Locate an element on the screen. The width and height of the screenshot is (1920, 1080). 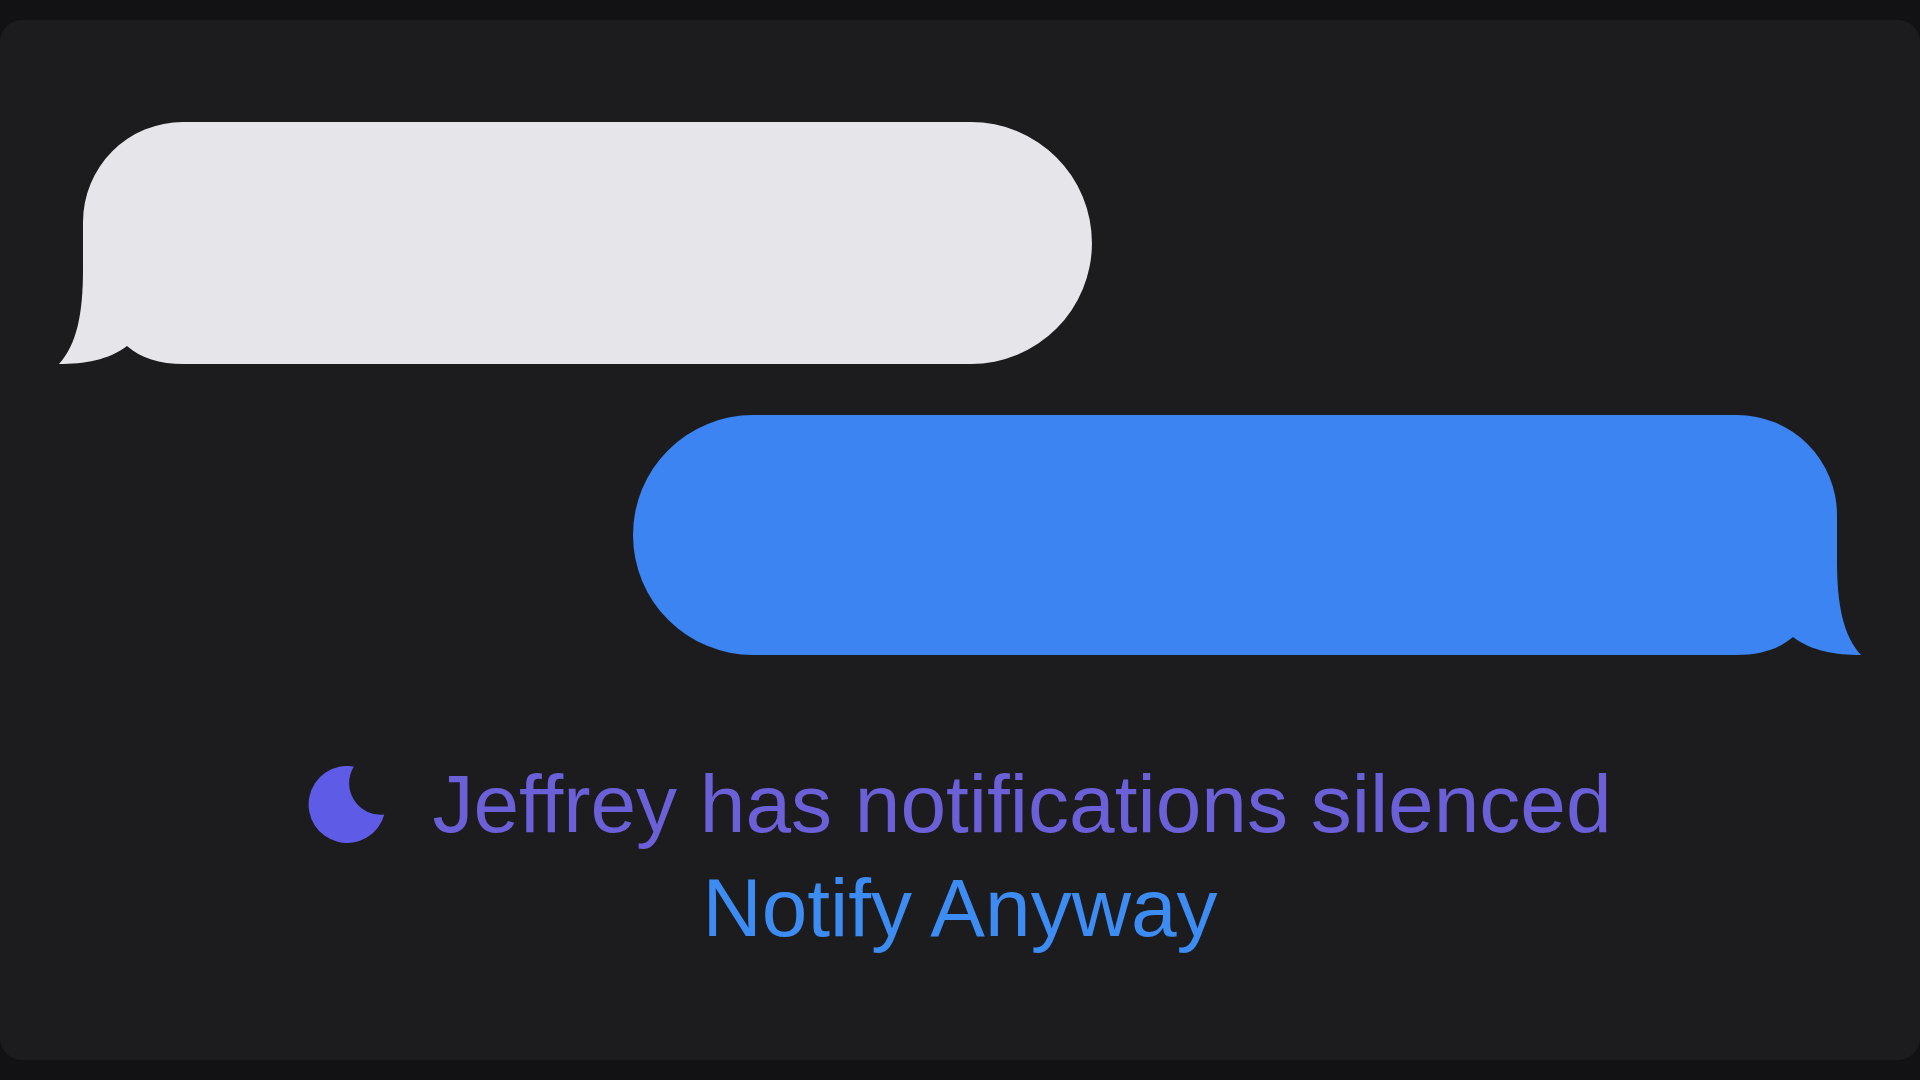
moon-icon is located at coordinates (347, 804).